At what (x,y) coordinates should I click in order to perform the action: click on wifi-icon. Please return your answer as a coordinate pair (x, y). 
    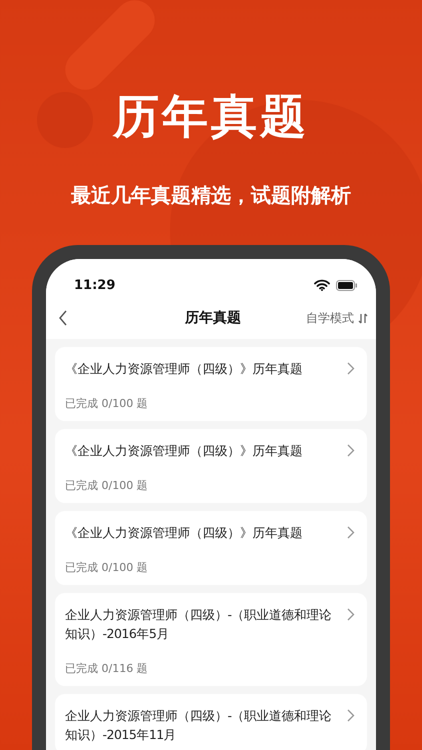
    Looking at the image, I should click on (322, 285).